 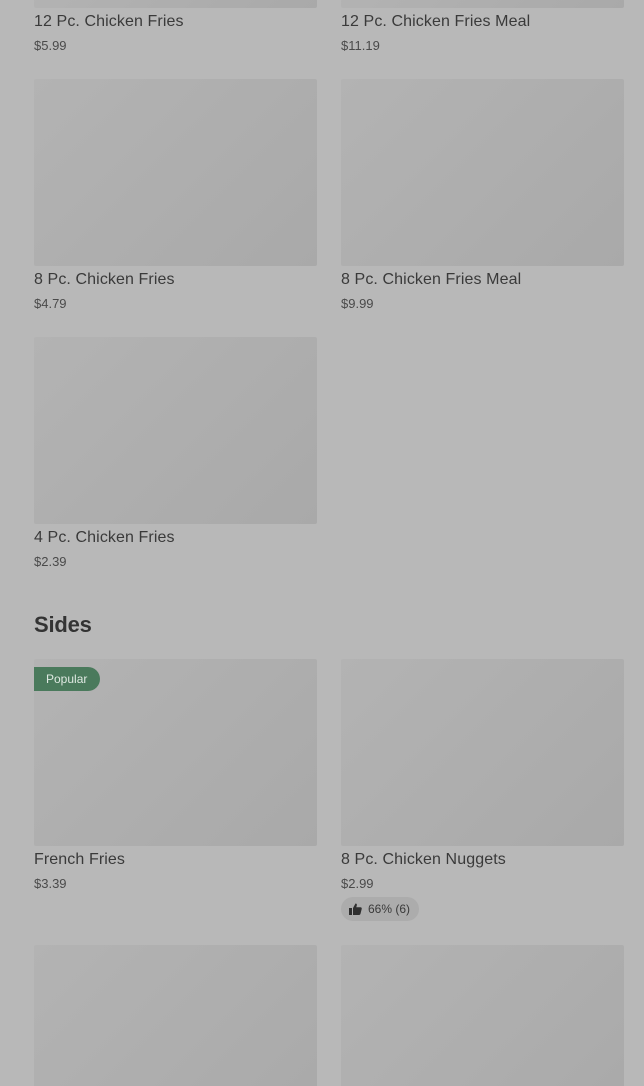 What do you see at coordinates (423, 859) in the screenshot?
I see `item-name: 8 Pc. Chicken Nuggets` at bounding box center [423, 859].